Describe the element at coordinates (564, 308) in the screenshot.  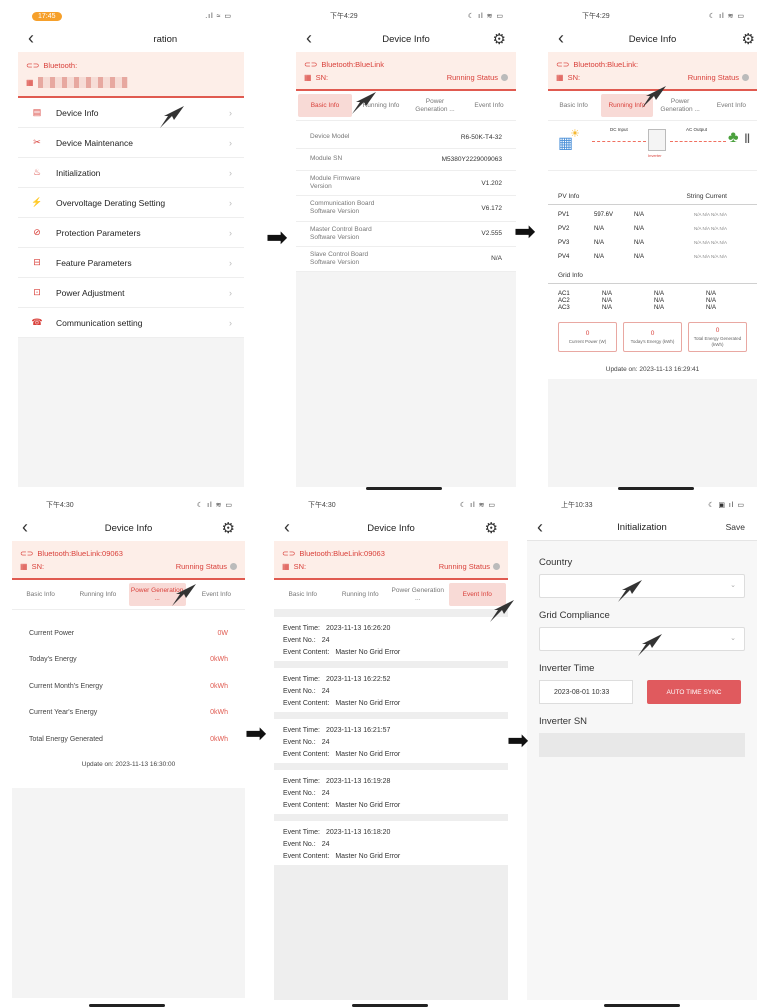
I see `grid-phase: AC3` at that location.